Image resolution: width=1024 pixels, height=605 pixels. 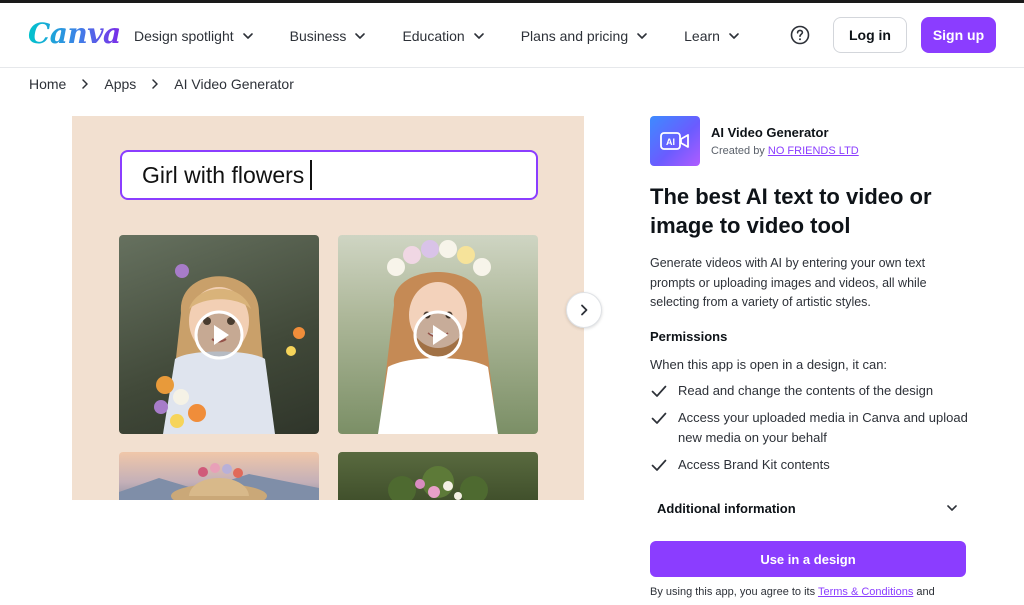 What do you see at coordinates (738, 151) in the screenshot?
I see `created-by-label: Created by` at bounding box center [738, 151].